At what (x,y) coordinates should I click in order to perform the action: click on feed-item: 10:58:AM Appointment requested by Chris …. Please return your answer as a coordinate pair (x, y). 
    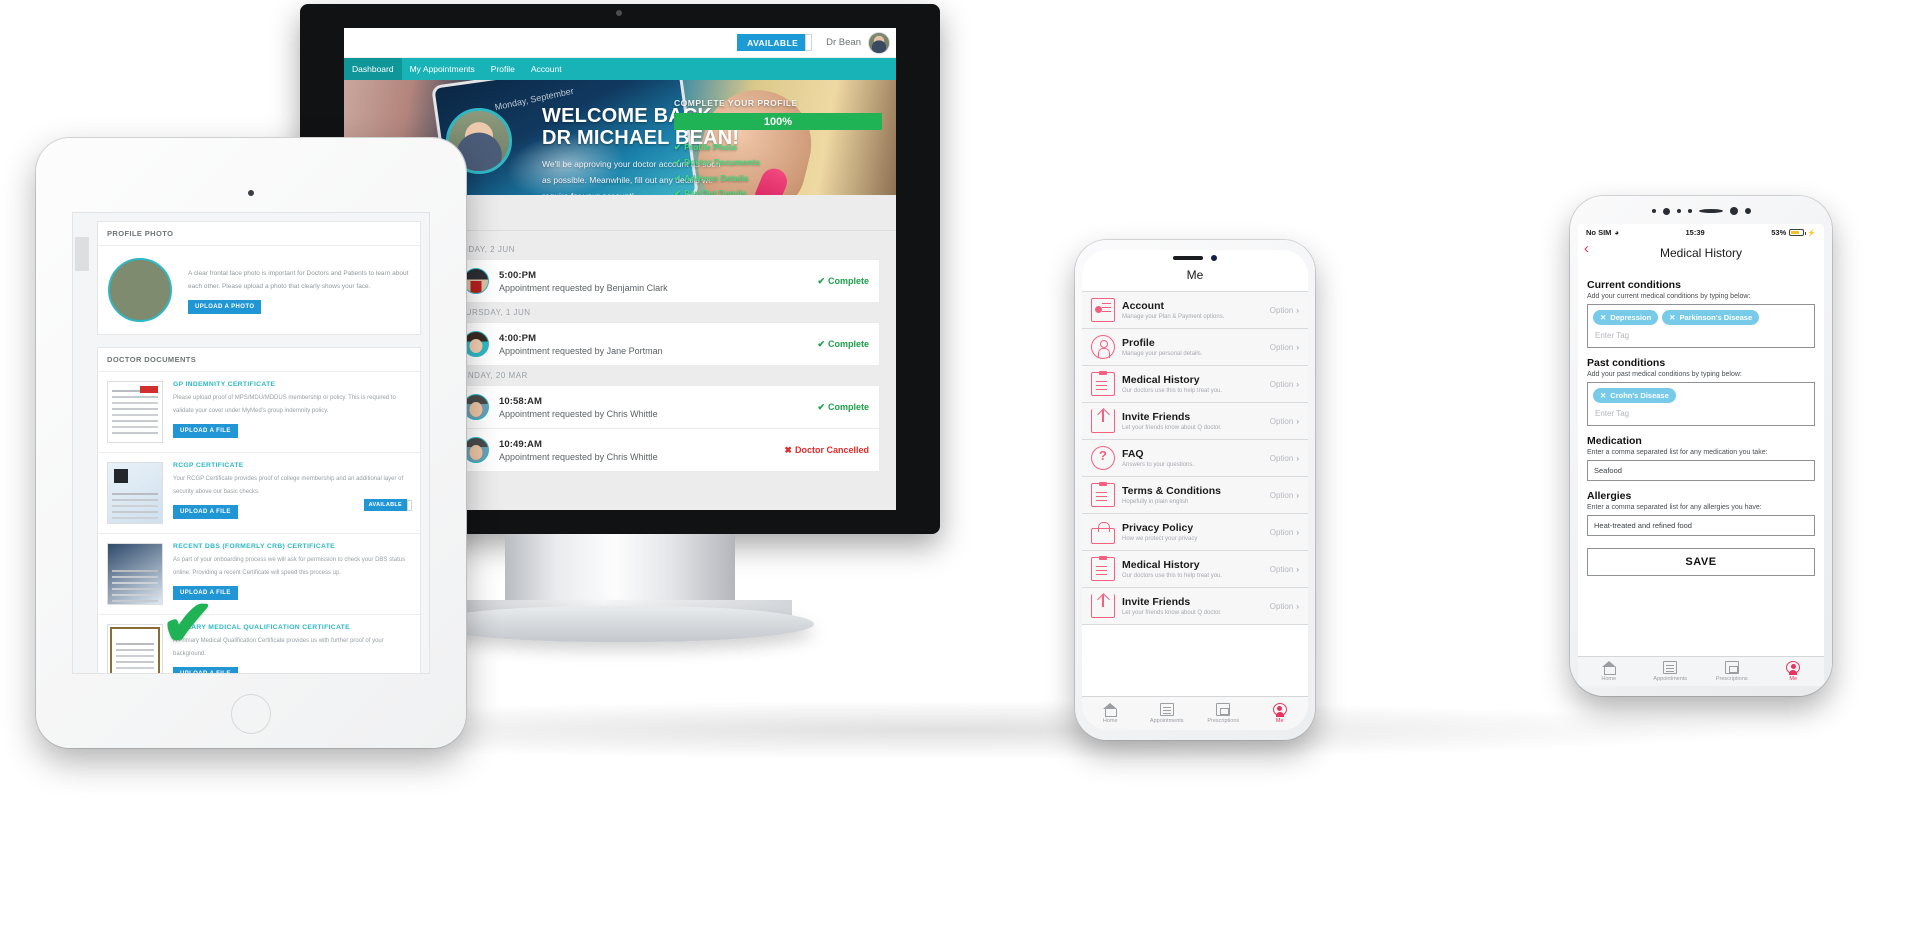
    Looking at the image, I should click on (666, 406).